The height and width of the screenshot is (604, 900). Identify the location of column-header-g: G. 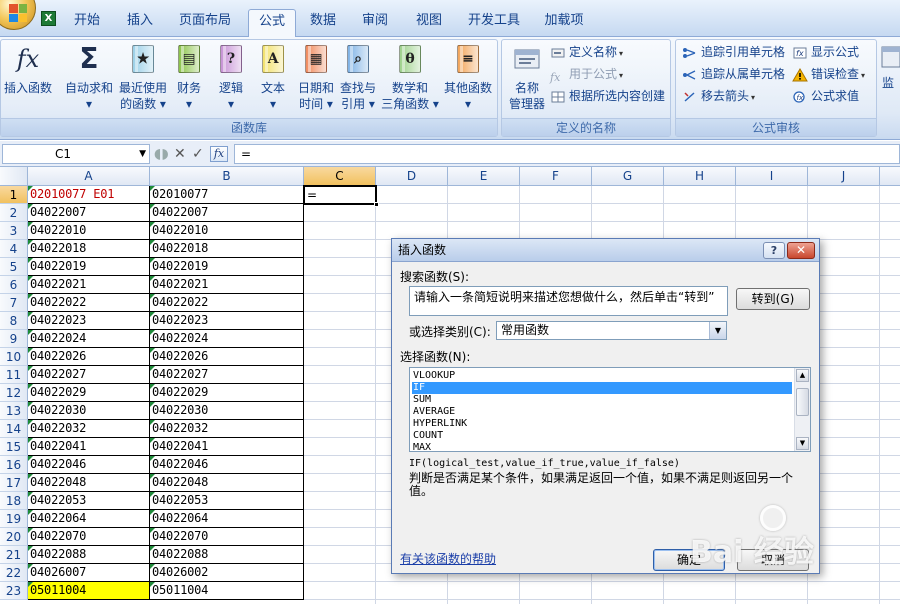
(628, 176).